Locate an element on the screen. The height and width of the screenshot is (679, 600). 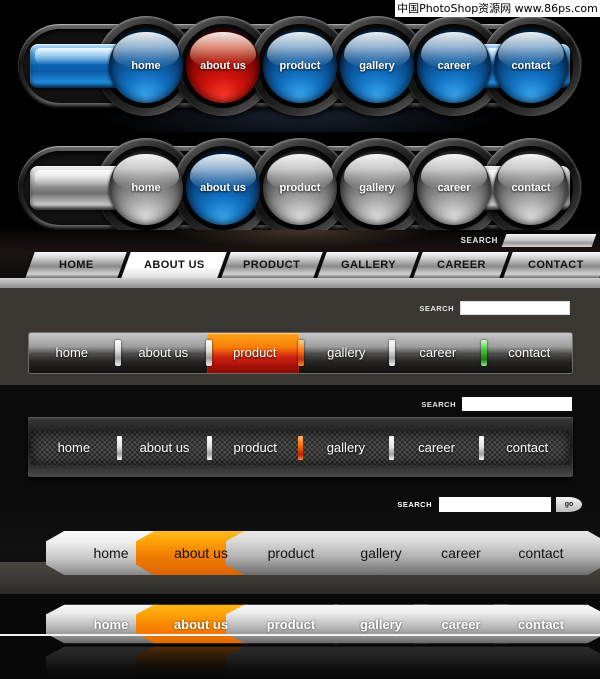
separator-orange is located at coordinates (300, 353).